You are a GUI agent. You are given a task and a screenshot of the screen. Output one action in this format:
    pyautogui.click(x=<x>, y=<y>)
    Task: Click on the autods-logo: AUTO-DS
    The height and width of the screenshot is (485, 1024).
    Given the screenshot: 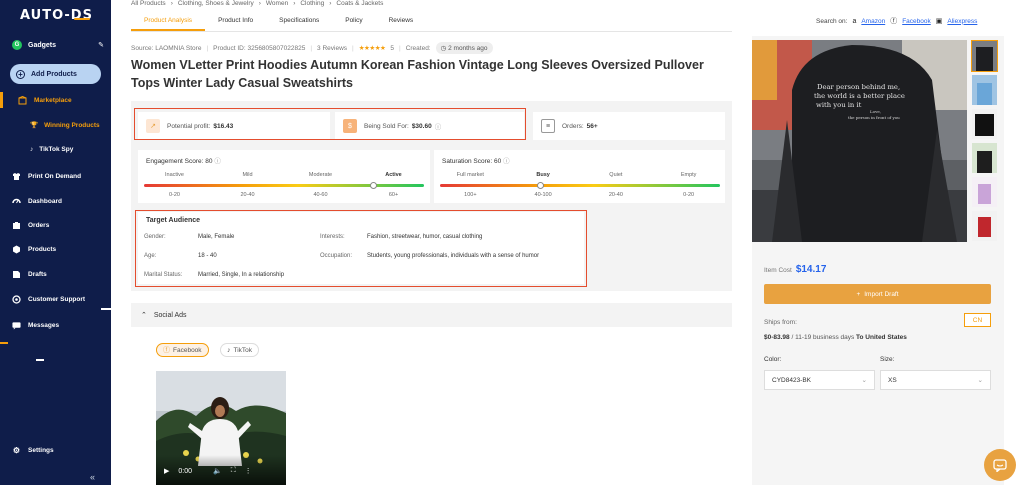 What is the action you would take?
    pyautogui.click(x=56, y=15)
    